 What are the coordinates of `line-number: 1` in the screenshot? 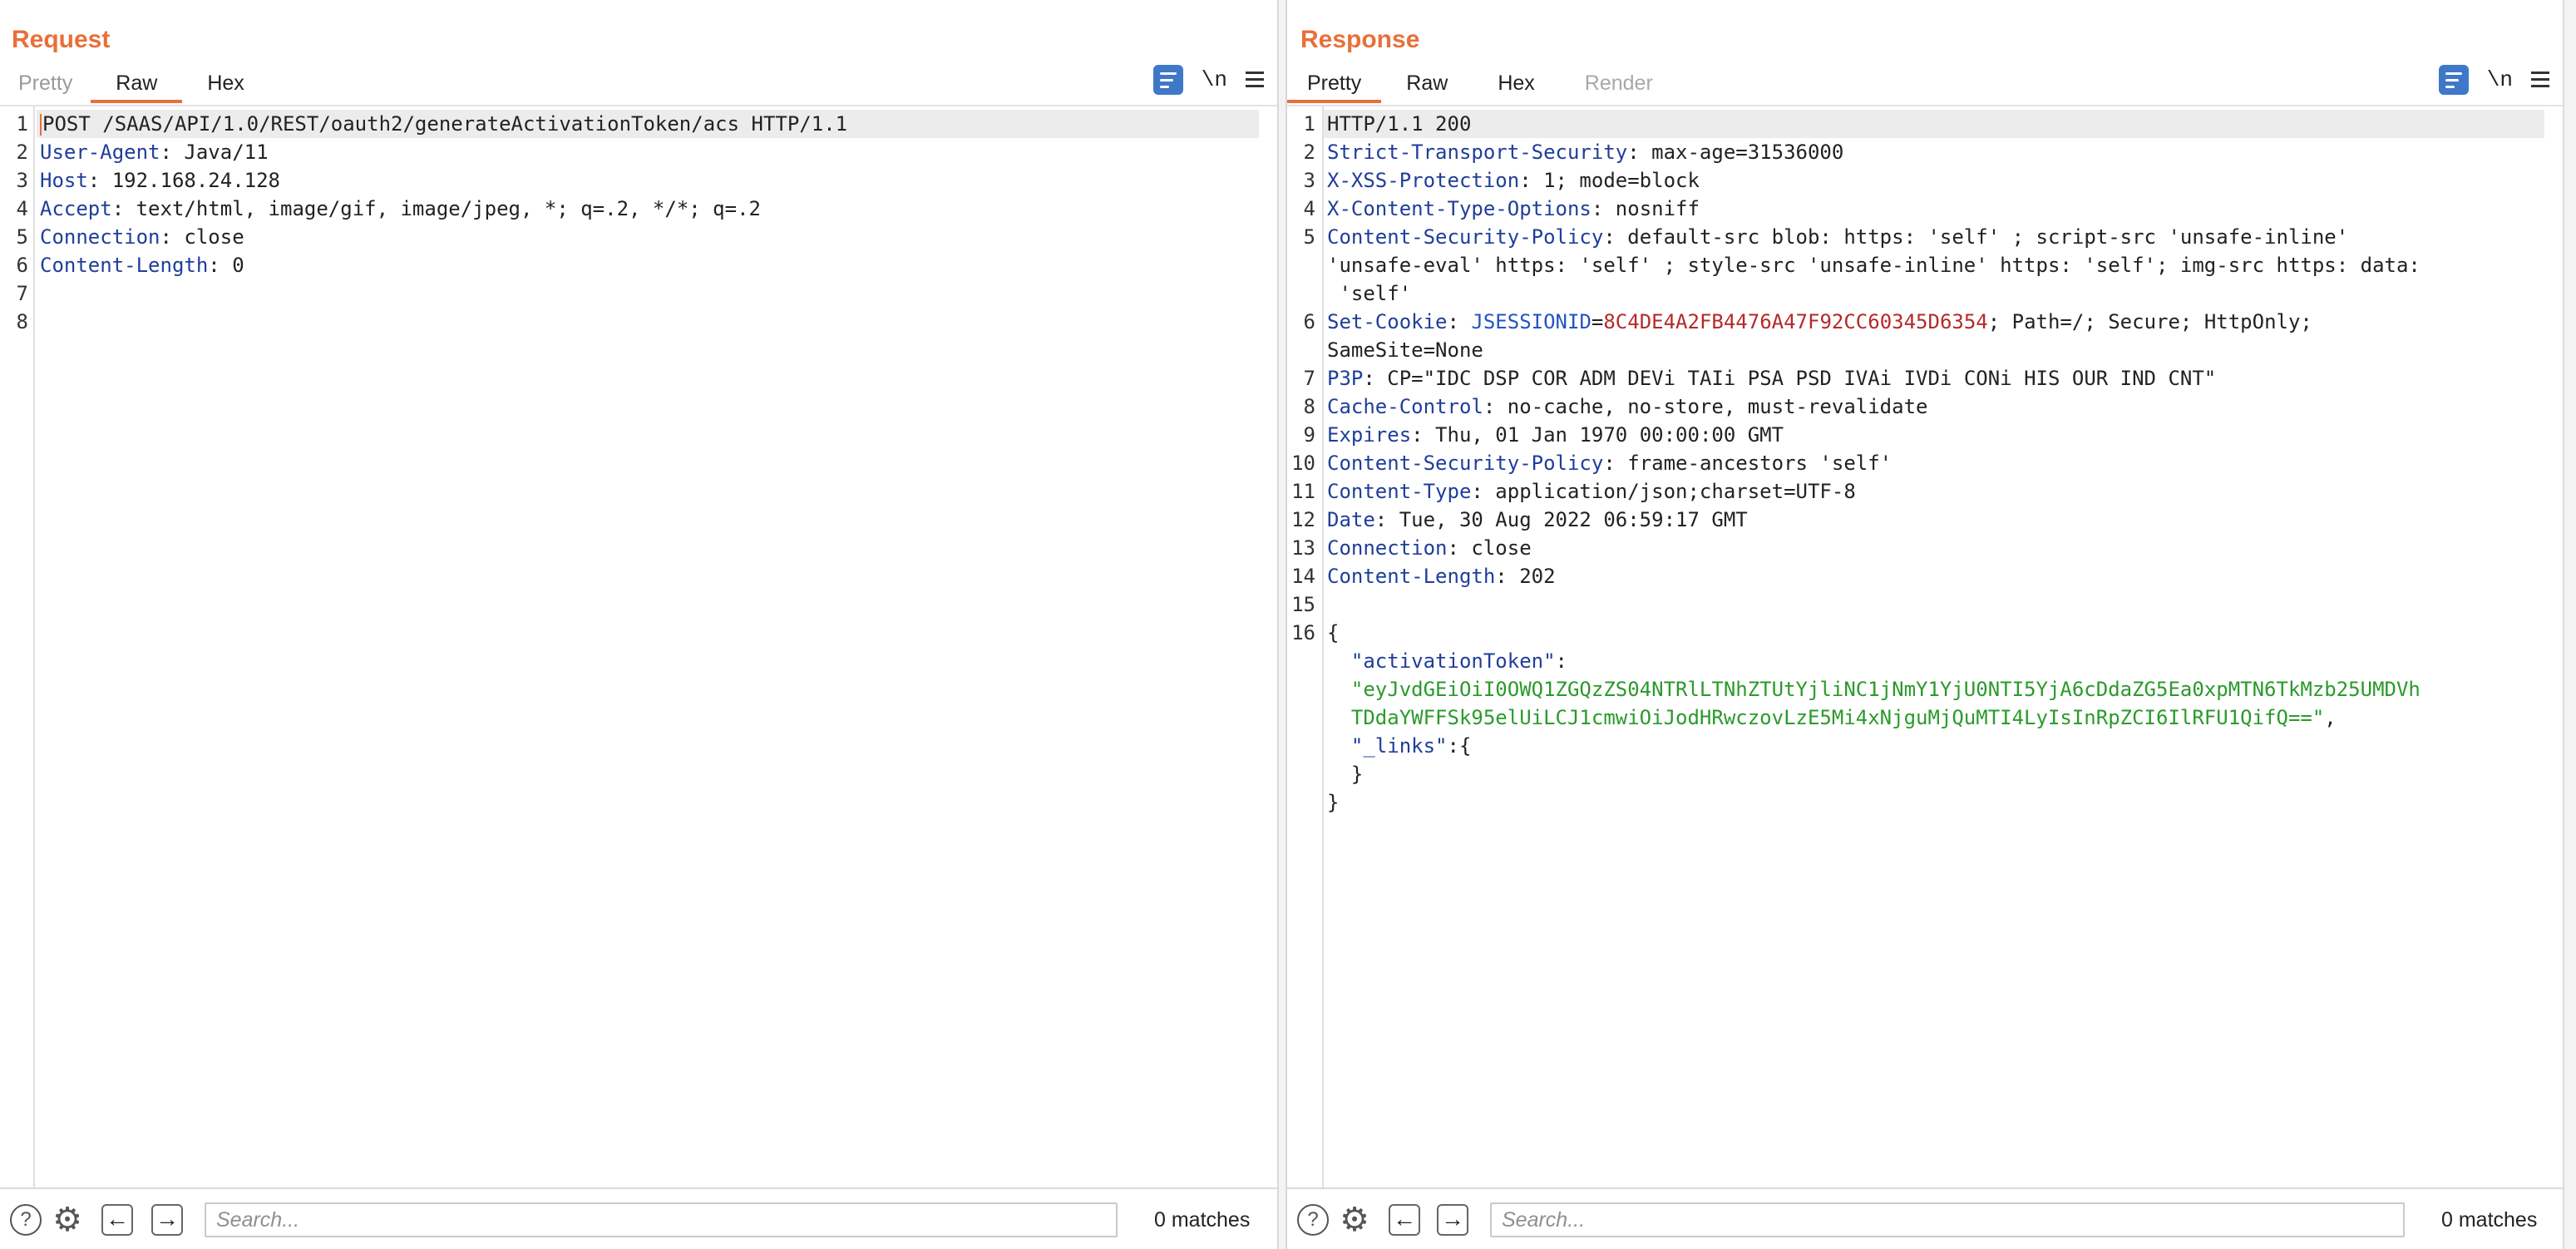 It's located at (1309, 124).